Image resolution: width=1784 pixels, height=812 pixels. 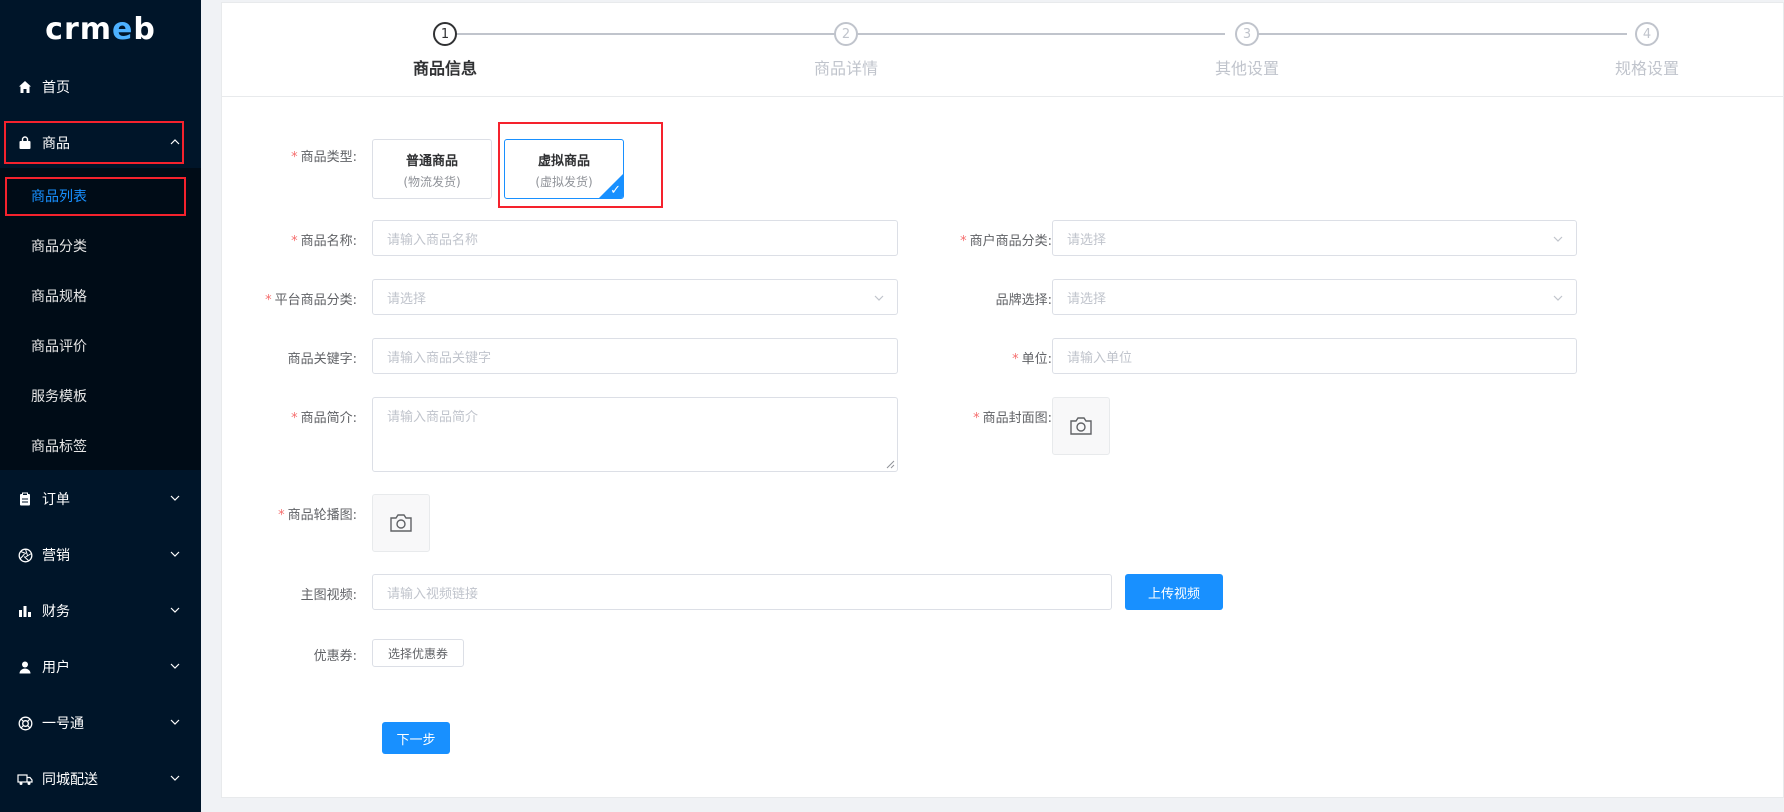 I want to click on nav-marketing: 营销, so click(x=100, y=555).